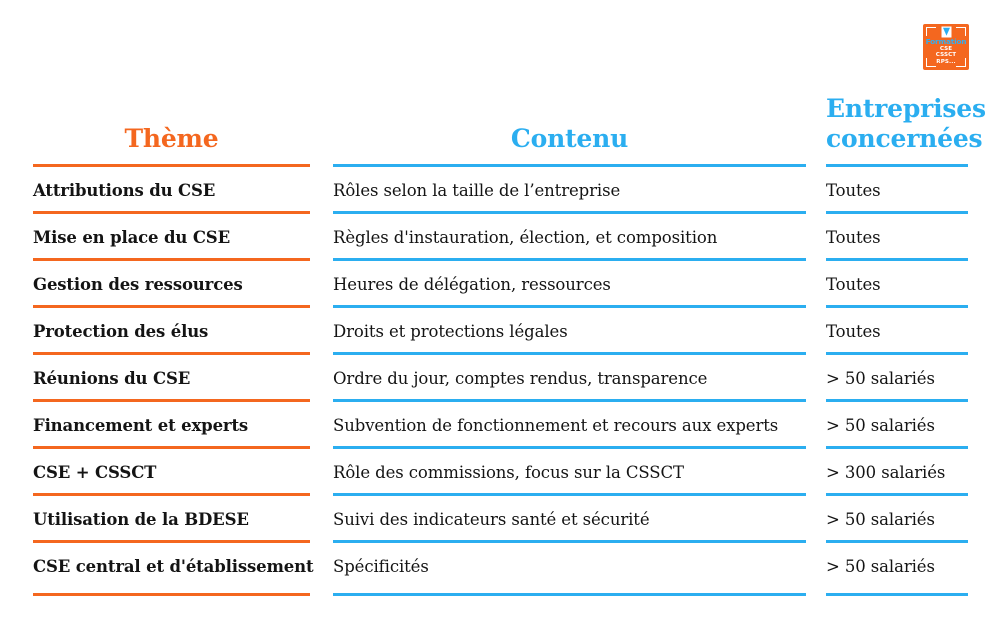 The image size is (1000, 625). What do you see at coordinates (381, 566) in the screenshot?
I see `table-cell-contenu: Spécificités` at bounding box center [381, 566].